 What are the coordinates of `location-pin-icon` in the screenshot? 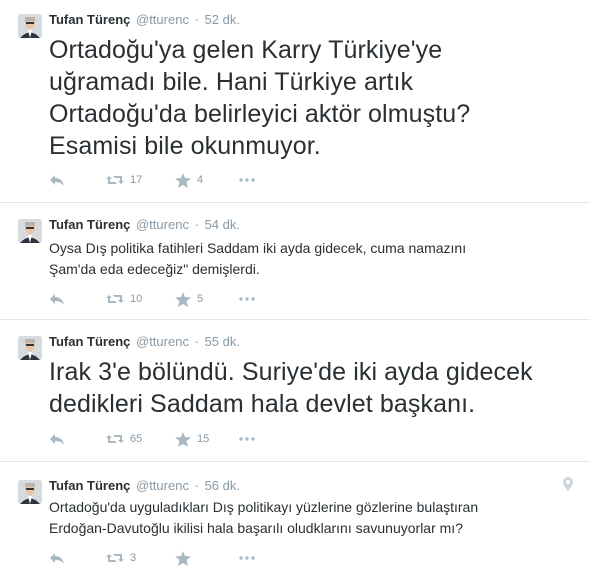 It's located at (568, 484).